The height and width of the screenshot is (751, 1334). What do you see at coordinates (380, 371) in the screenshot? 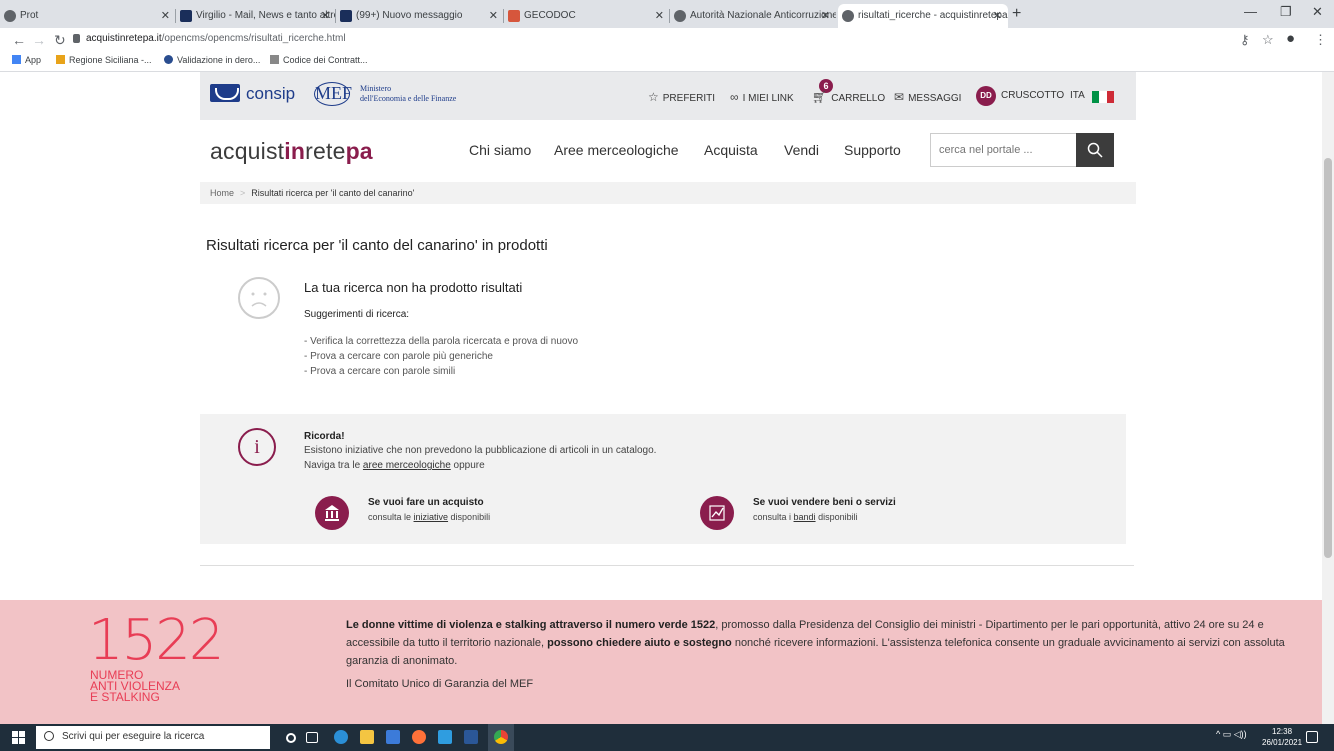
I see `list-item: - Prova a cercare con parole simili` at bounding box center [380, 371].